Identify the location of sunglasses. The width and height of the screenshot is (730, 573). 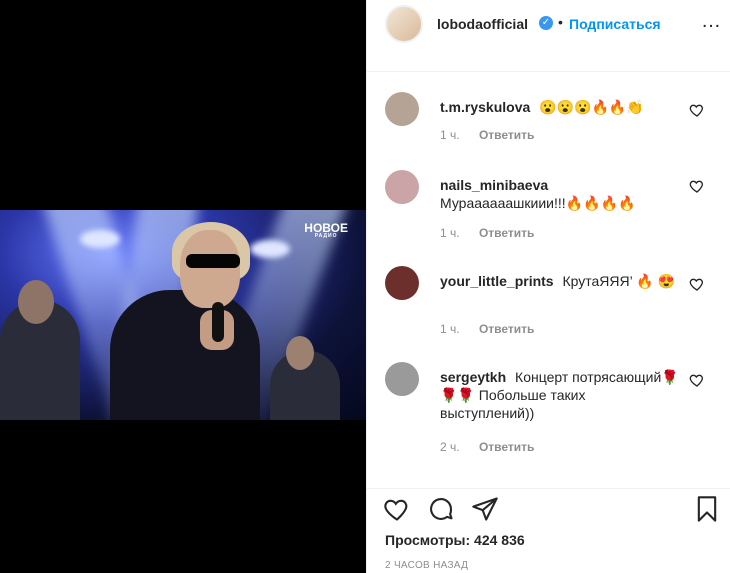
(213, 261).